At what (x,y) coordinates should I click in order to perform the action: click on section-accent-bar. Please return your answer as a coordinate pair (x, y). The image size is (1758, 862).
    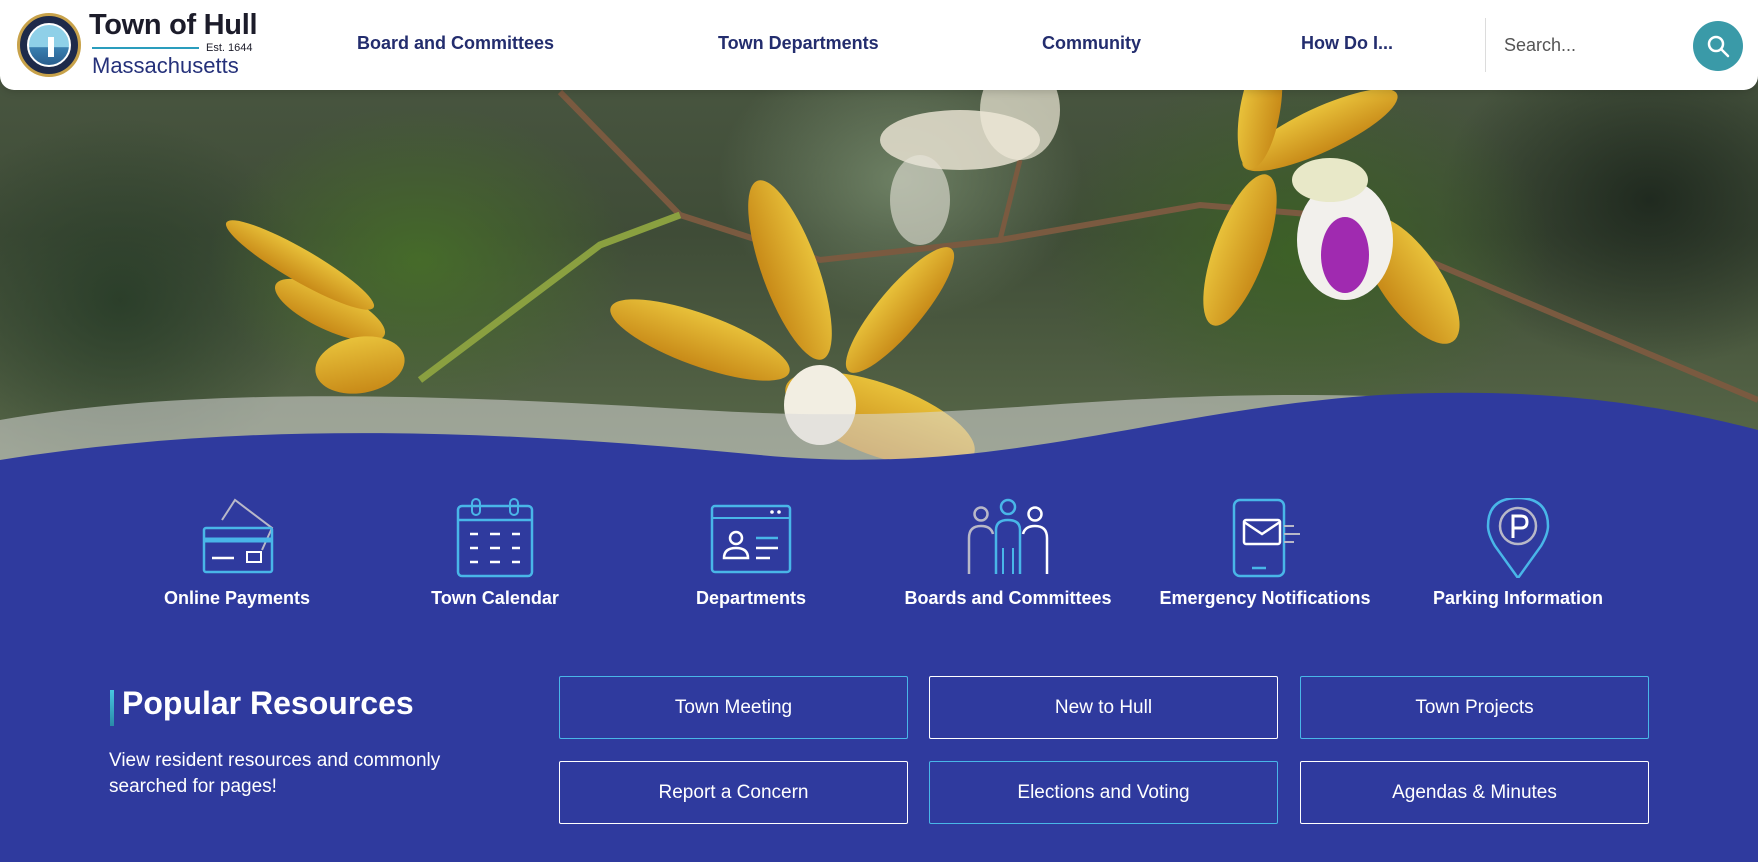
    Looking at the image, I should click on (112, 708).